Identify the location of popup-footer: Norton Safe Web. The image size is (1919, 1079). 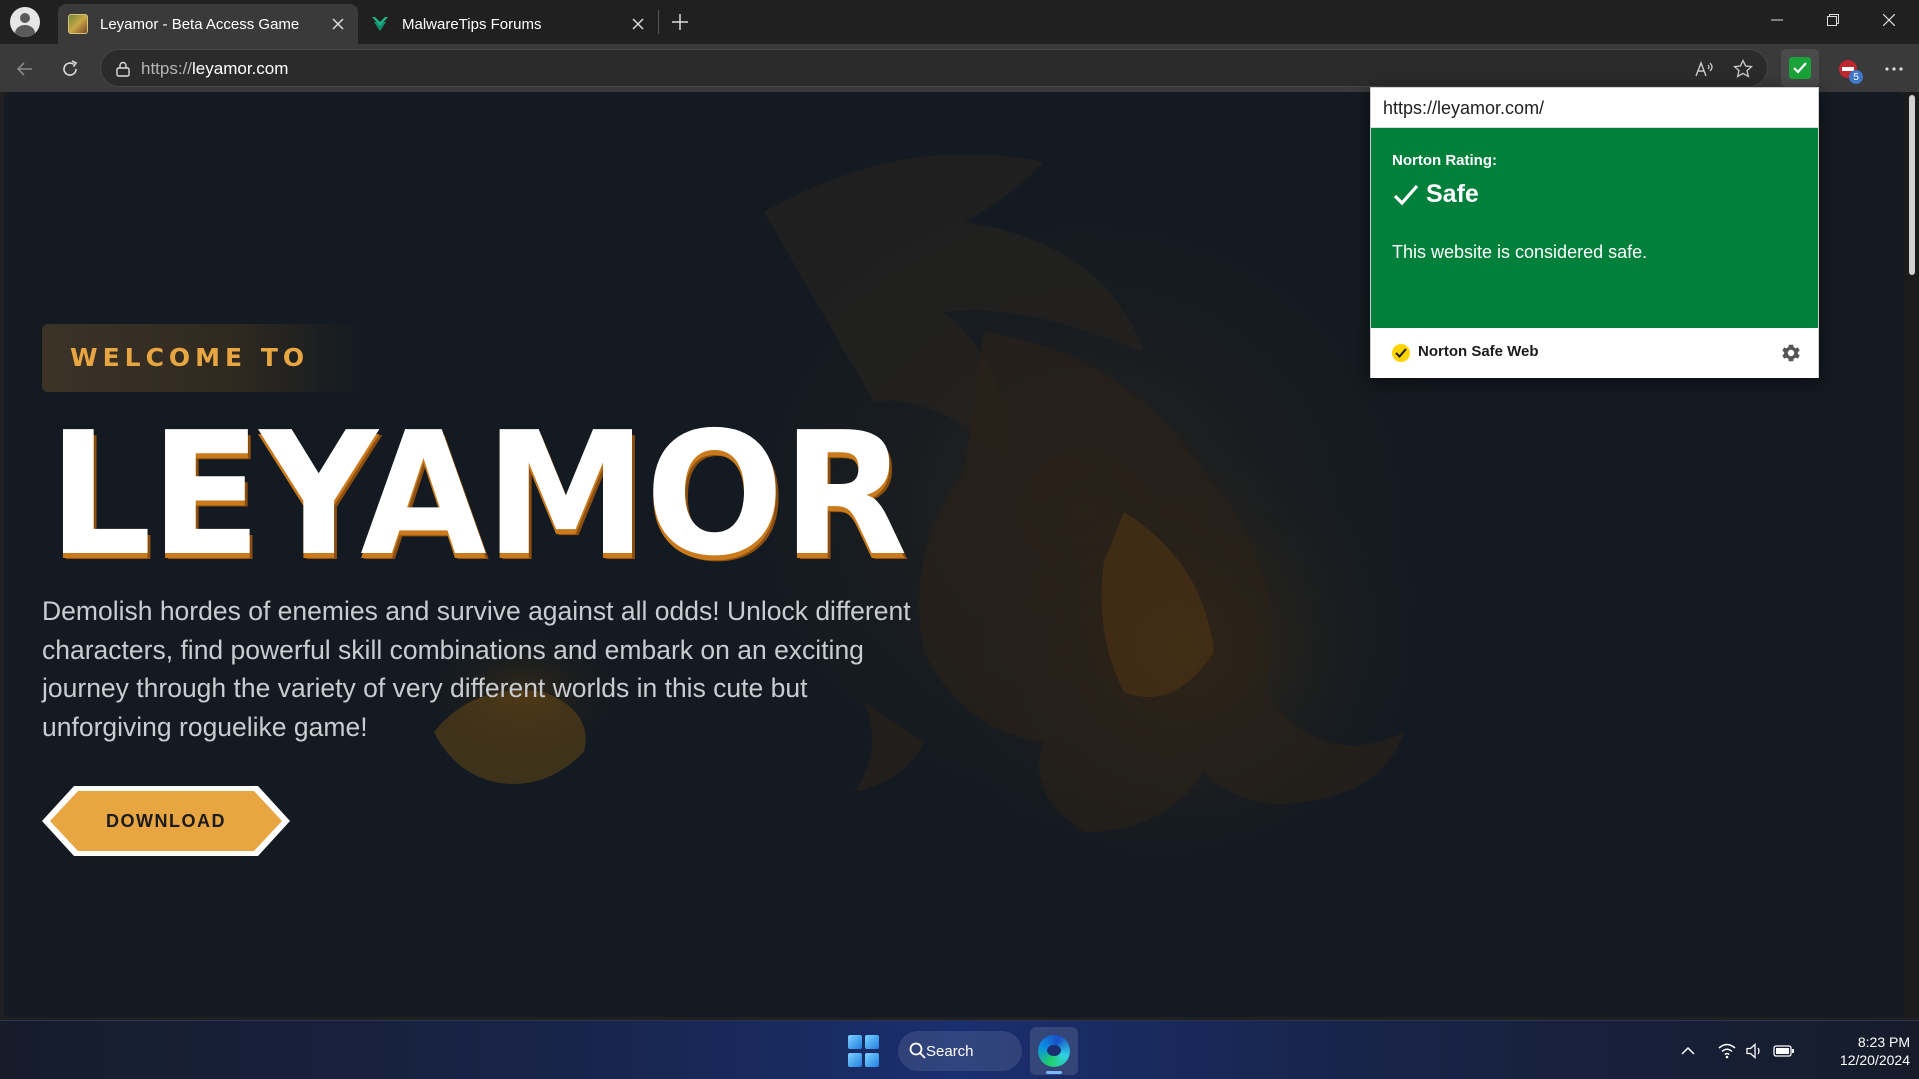
(1594, 353).